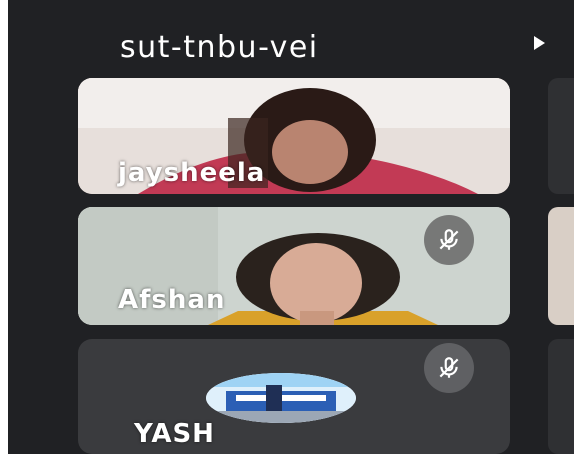  What do you see at coordinates (174, 434) in the screenshot?
I see `participant-name: YASH` at bounding box center [174, 434].